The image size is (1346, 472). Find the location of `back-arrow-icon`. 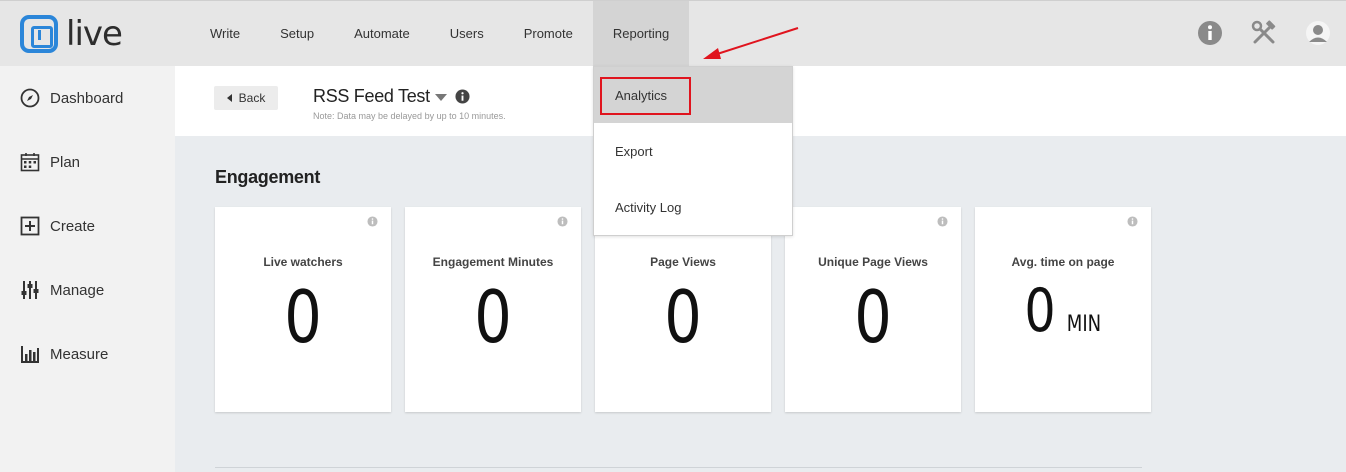

back-arrow-icon is located at coordinates (229, 98).